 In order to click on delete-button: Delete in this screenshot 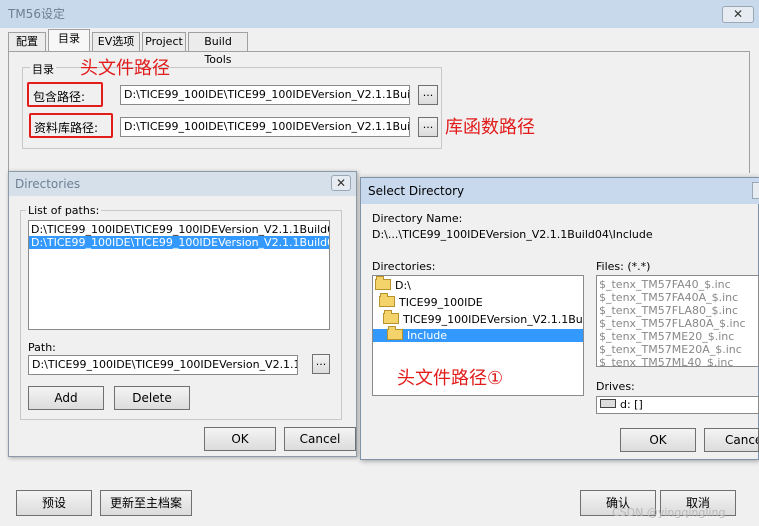, I will do `click(152, 398)`.